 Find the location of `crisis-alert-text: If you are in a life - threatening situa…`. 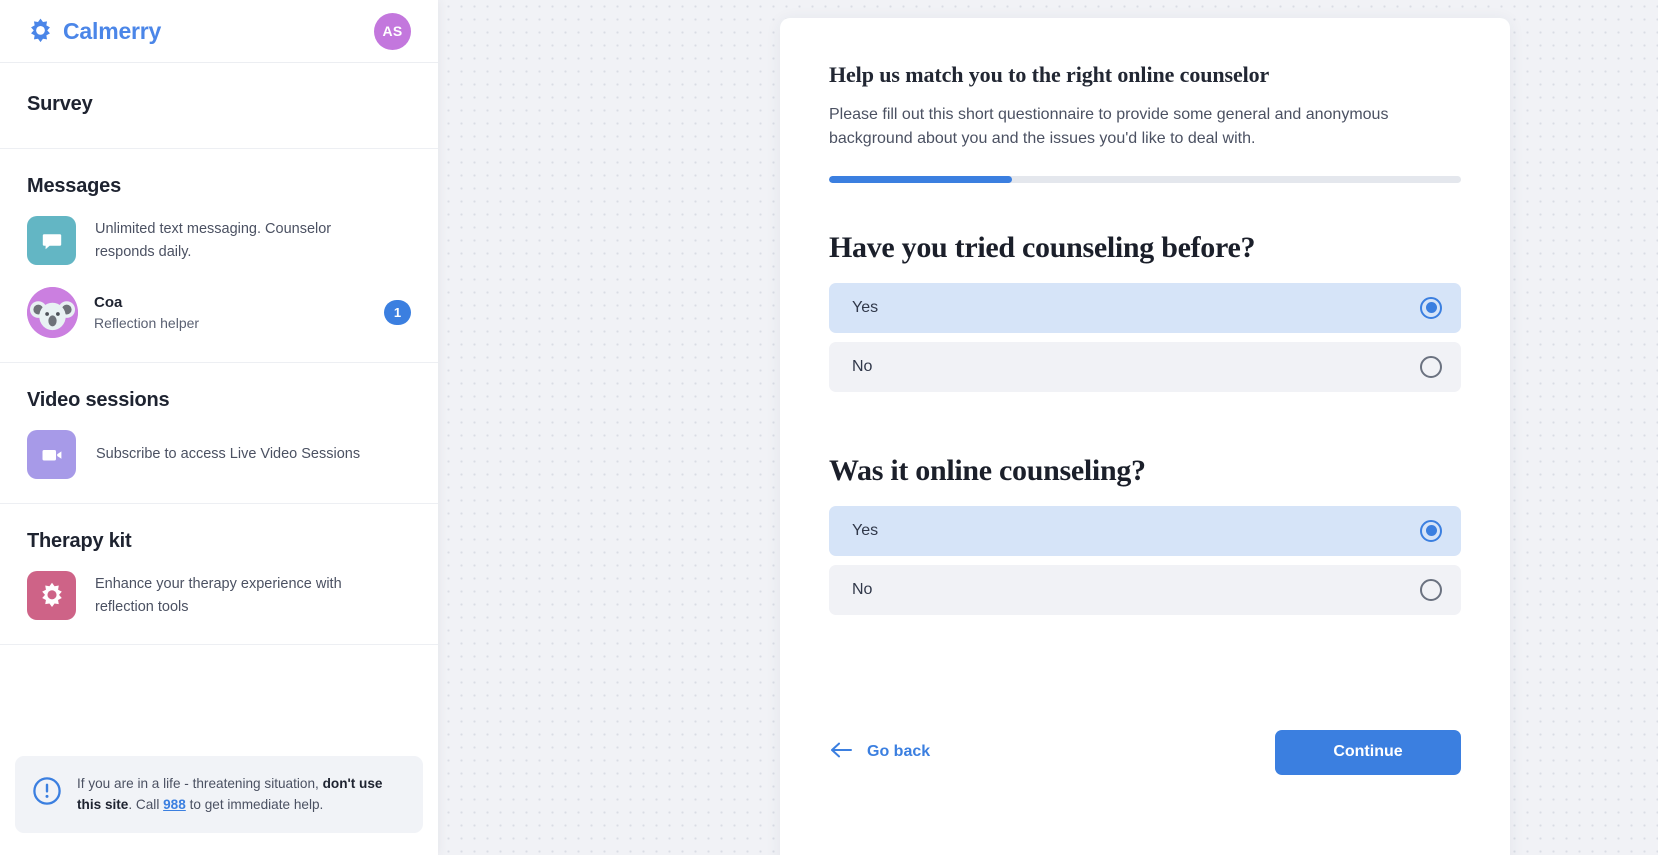

crisis-alert-text: If you are in a life - threatening situa… is located at coordinates (241, 794).